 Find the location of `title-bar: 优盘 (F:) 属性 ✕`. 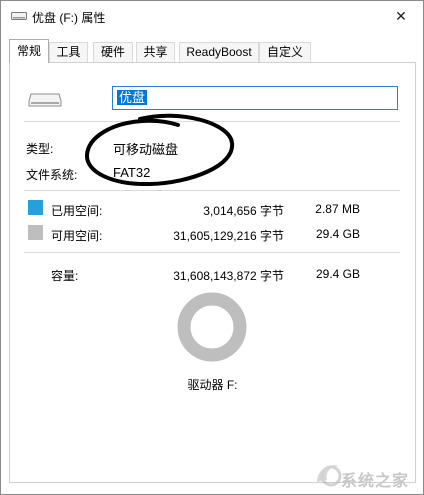

title-bar: 优盘 (F:) 属性 ✕ is located at coordinates (212, 16).